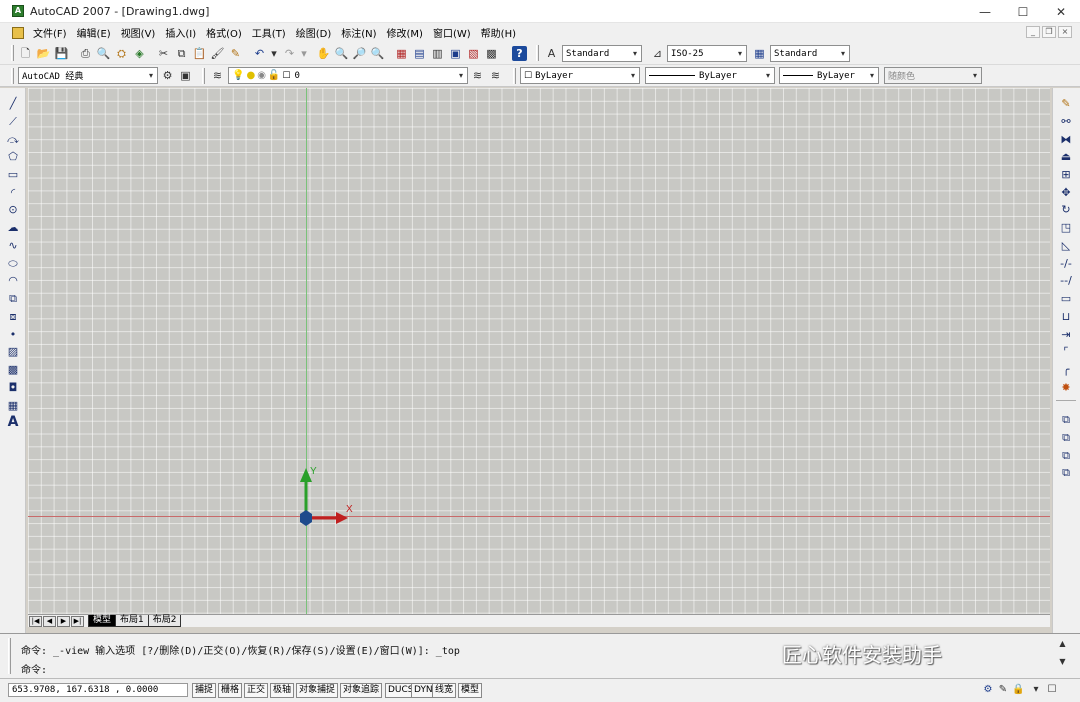 Image resolution: width=1080 pixels, height=702 pixels. I want to click on next-tab-button: ▶, so click(63, 621).